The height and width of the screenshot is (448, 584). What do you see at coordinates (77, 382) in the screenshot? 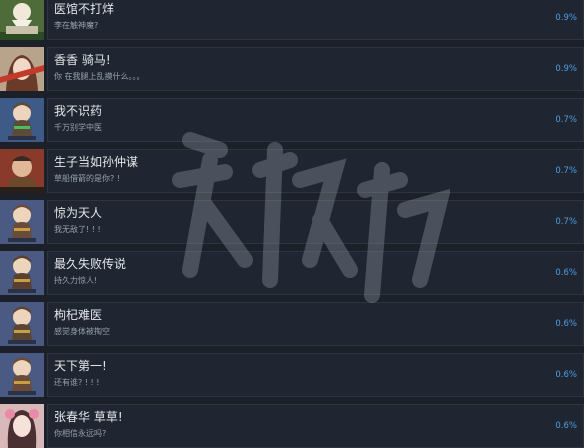
I see `achievement-description: 还有谁? ! ! !` at bounding box center [77, 382].